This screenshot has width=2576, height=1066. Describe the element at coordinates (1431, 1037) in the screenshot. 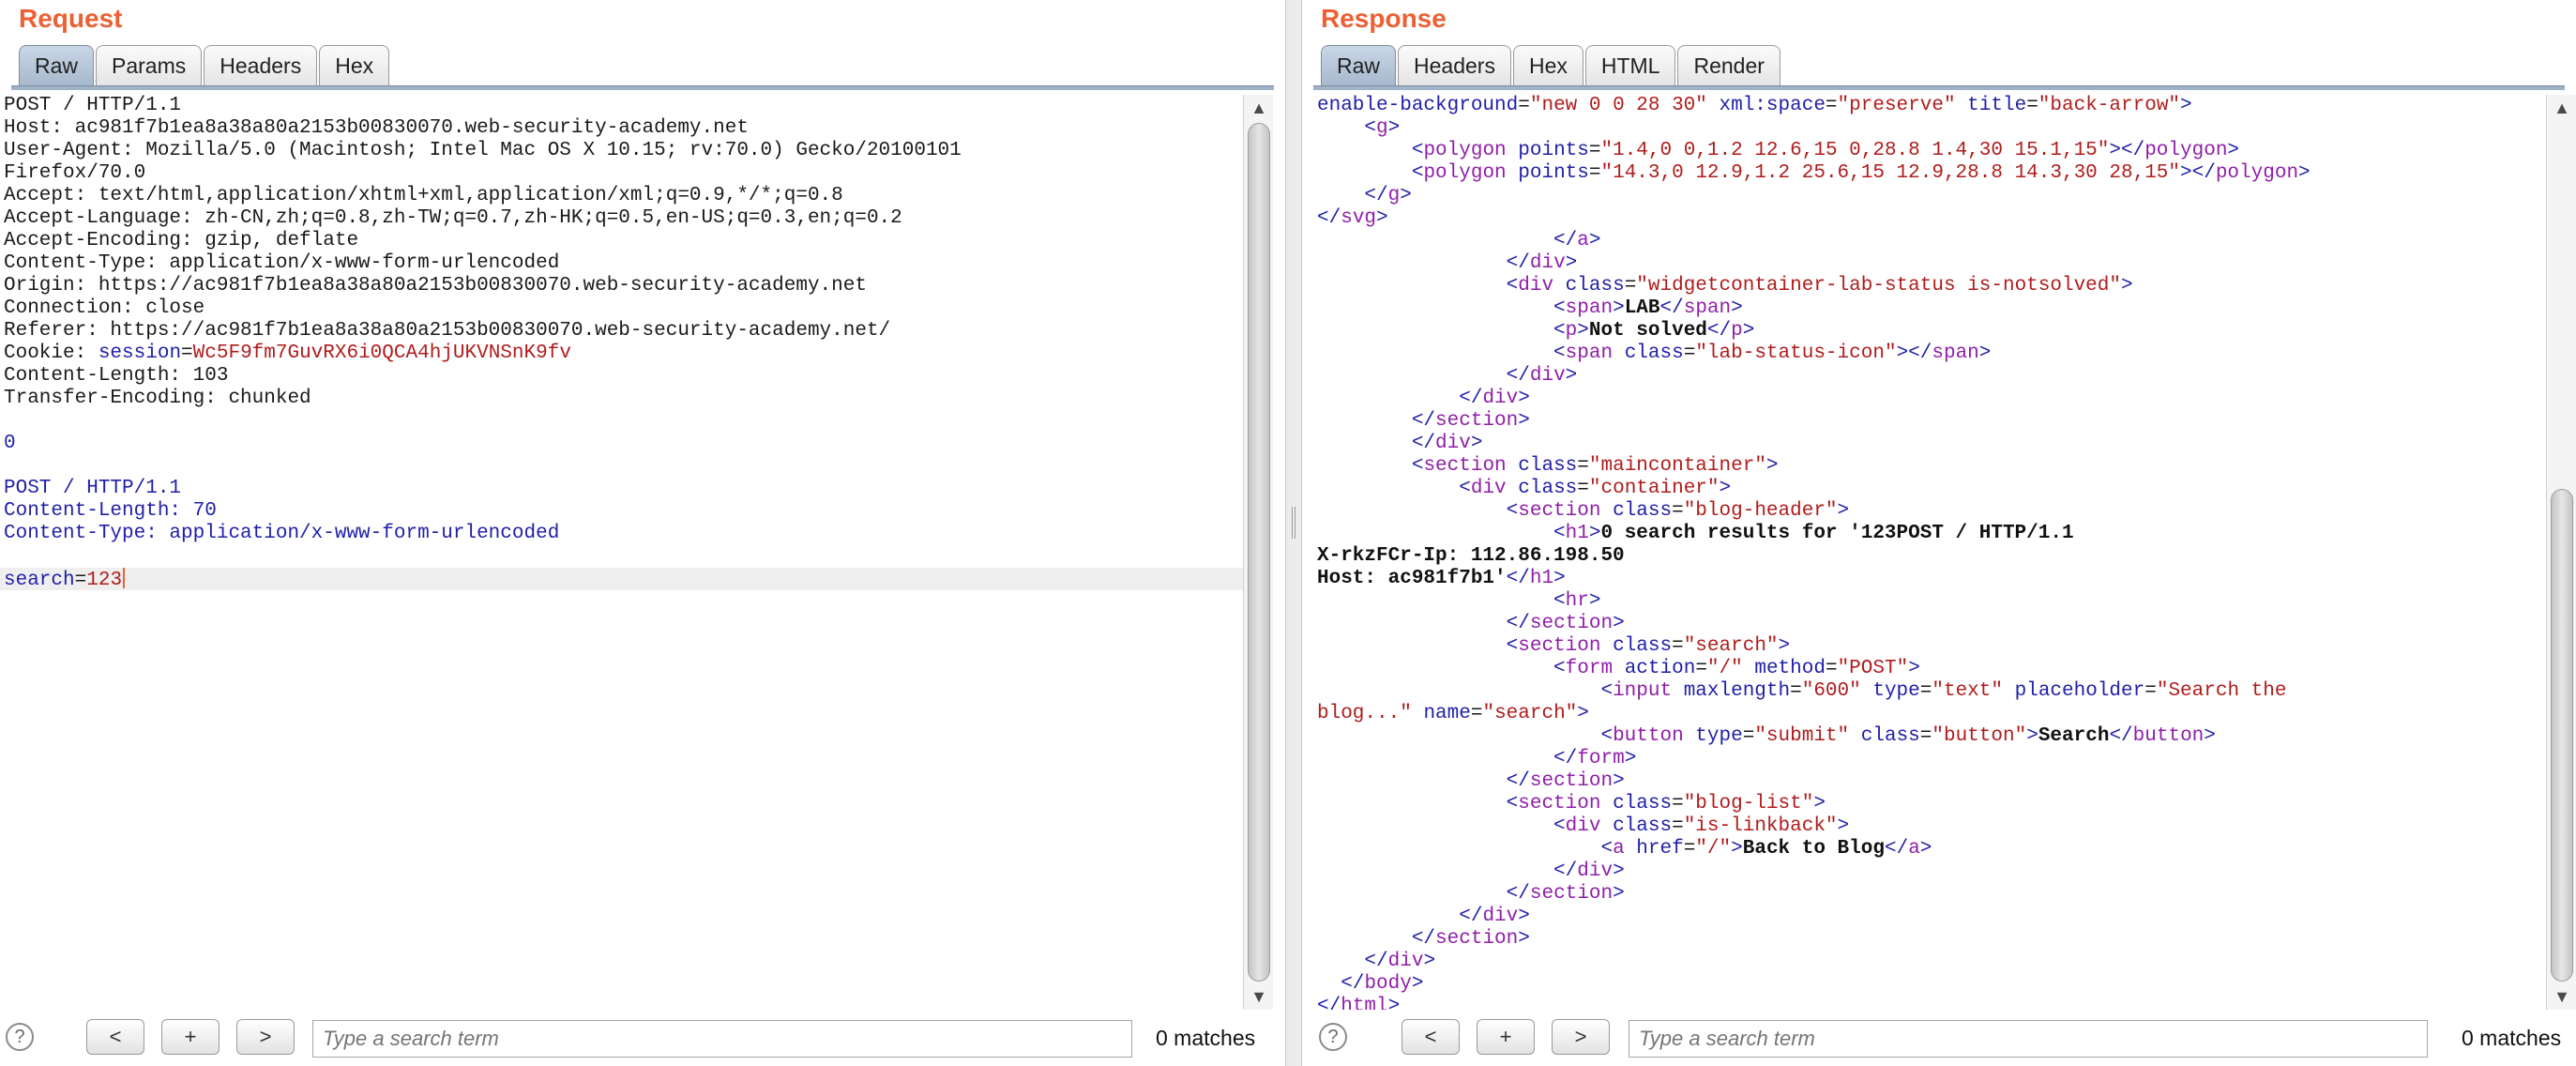

I see `response-prev-button: <` at that location.